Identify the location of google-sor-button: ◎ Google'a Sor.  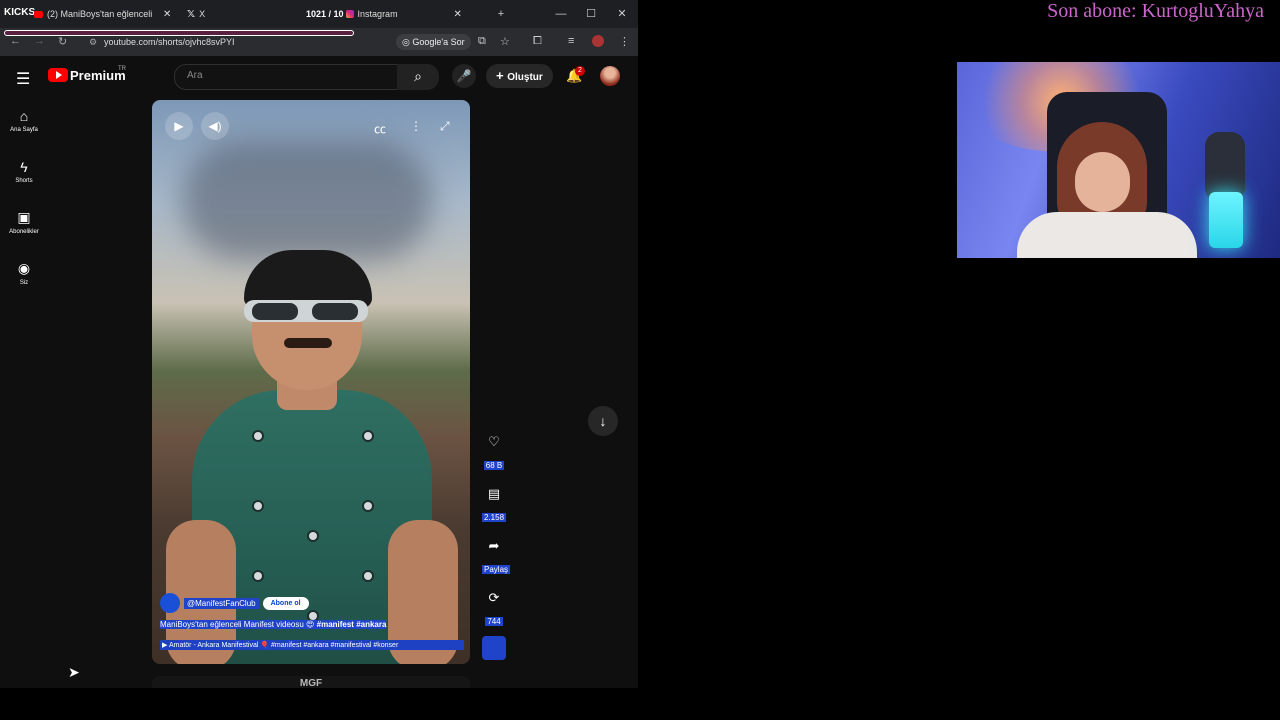
(433, 42).